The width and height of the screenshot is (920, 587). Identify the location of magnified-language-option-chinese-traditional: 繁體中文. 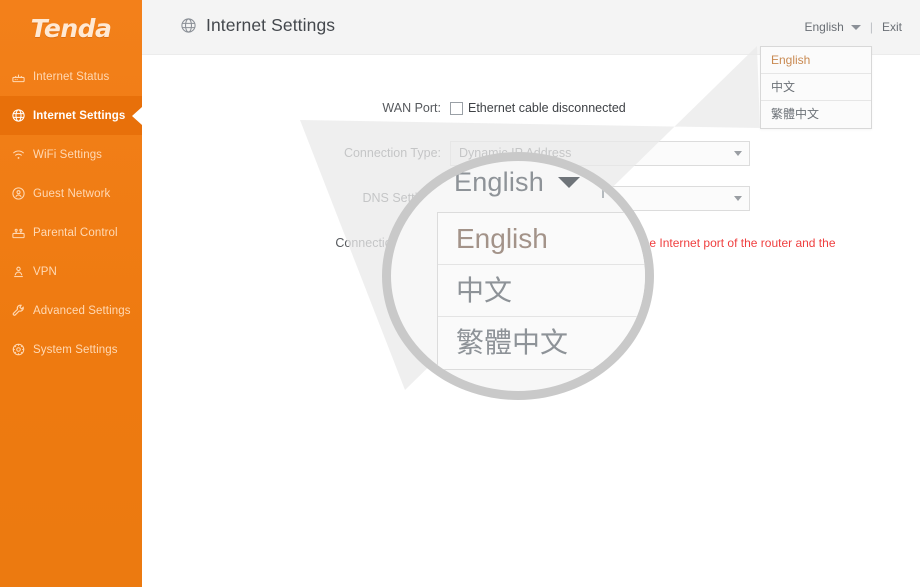
(541, 343).